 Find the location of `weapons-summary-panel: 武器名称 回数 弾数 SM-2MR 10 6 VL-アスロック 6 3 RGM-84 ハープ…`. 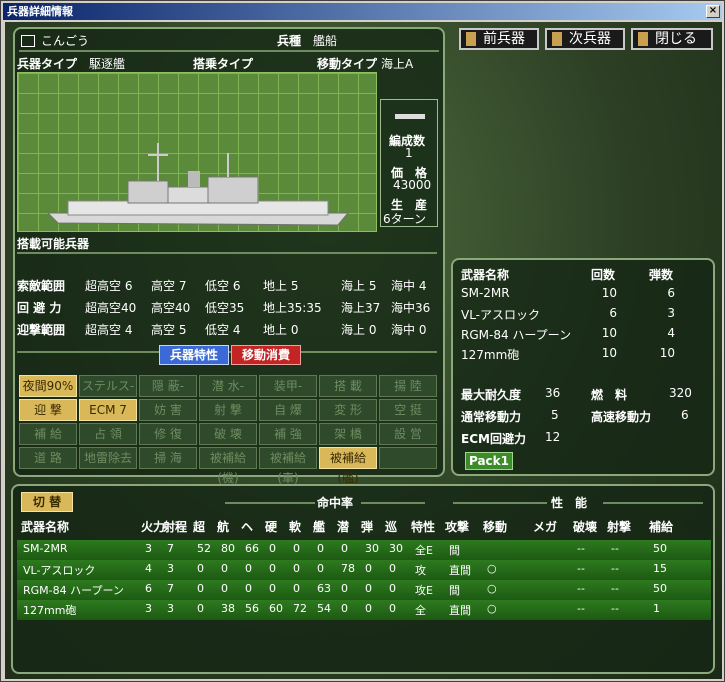

weapons-summary-panel: 武器名称 回数 弾数 SM-2MR 10 6 VL-アスロック 6 3 RGM-84 ハープ… is located at coordinates (583, 367).